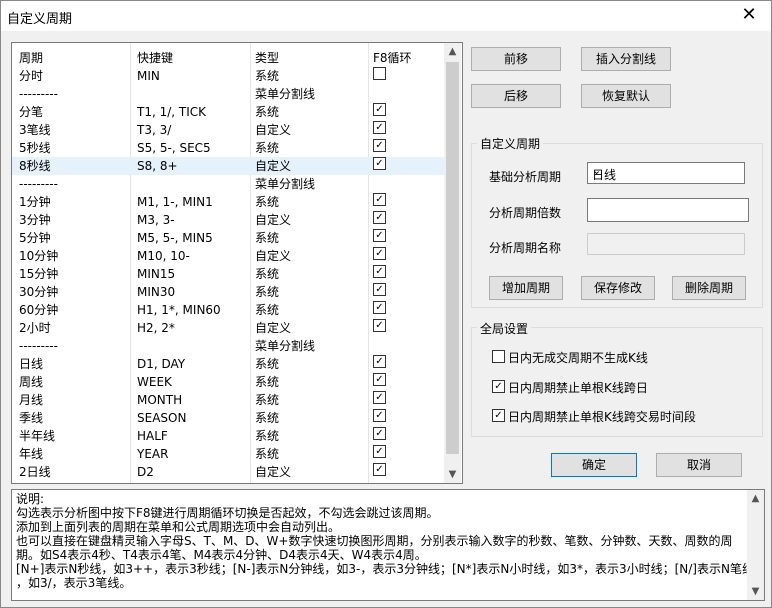 Image resolution: width=772 pixels, height=608 pixels. I want to click on row-period: 1分钟, so click(35, 202).